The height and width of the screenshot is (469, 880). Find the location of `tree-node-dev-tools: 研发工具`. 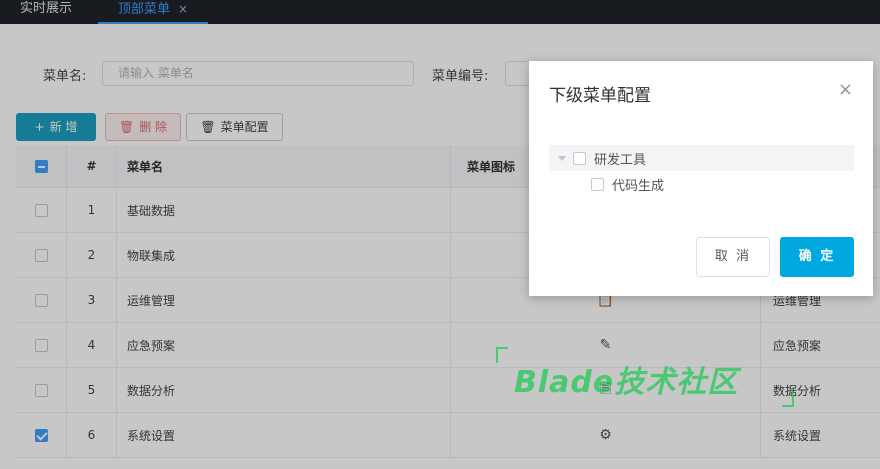

tree-node-dev-tools: 研发工具 is located at coordinates (701, 158).